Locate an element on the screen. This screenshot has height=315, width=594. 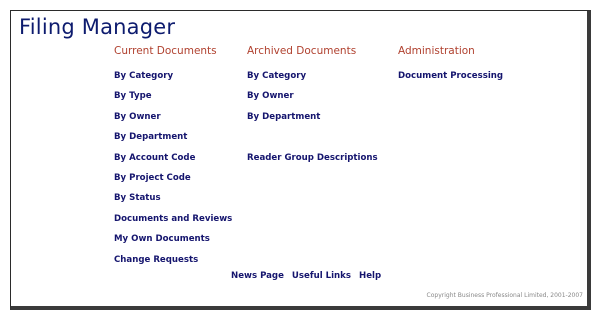
current-by-project-code-link: By Project Code is located at coordinates (173, 183).